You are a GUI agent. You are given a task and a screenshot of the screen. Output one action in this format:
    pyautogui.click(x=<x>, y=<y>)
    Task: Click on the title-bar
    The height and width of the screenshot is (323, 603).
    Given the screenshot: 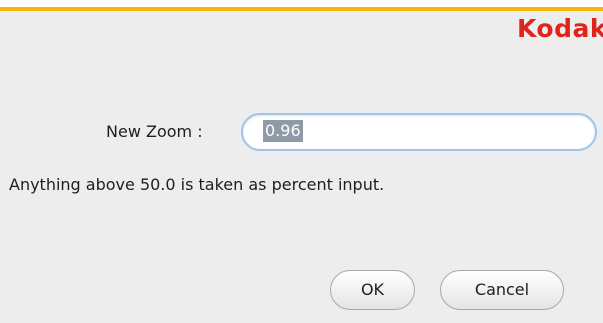 What is the action you would take?
    pyautogui.click(x=301, y=3)
    